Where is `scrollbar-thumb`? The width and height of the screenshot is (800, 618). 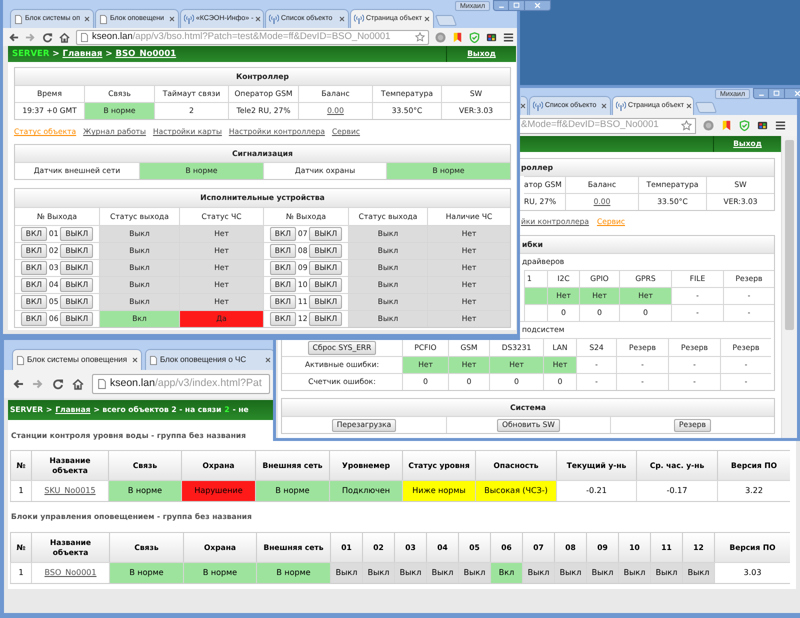 scrollbar-thumb is located at coordinates (789, 235).